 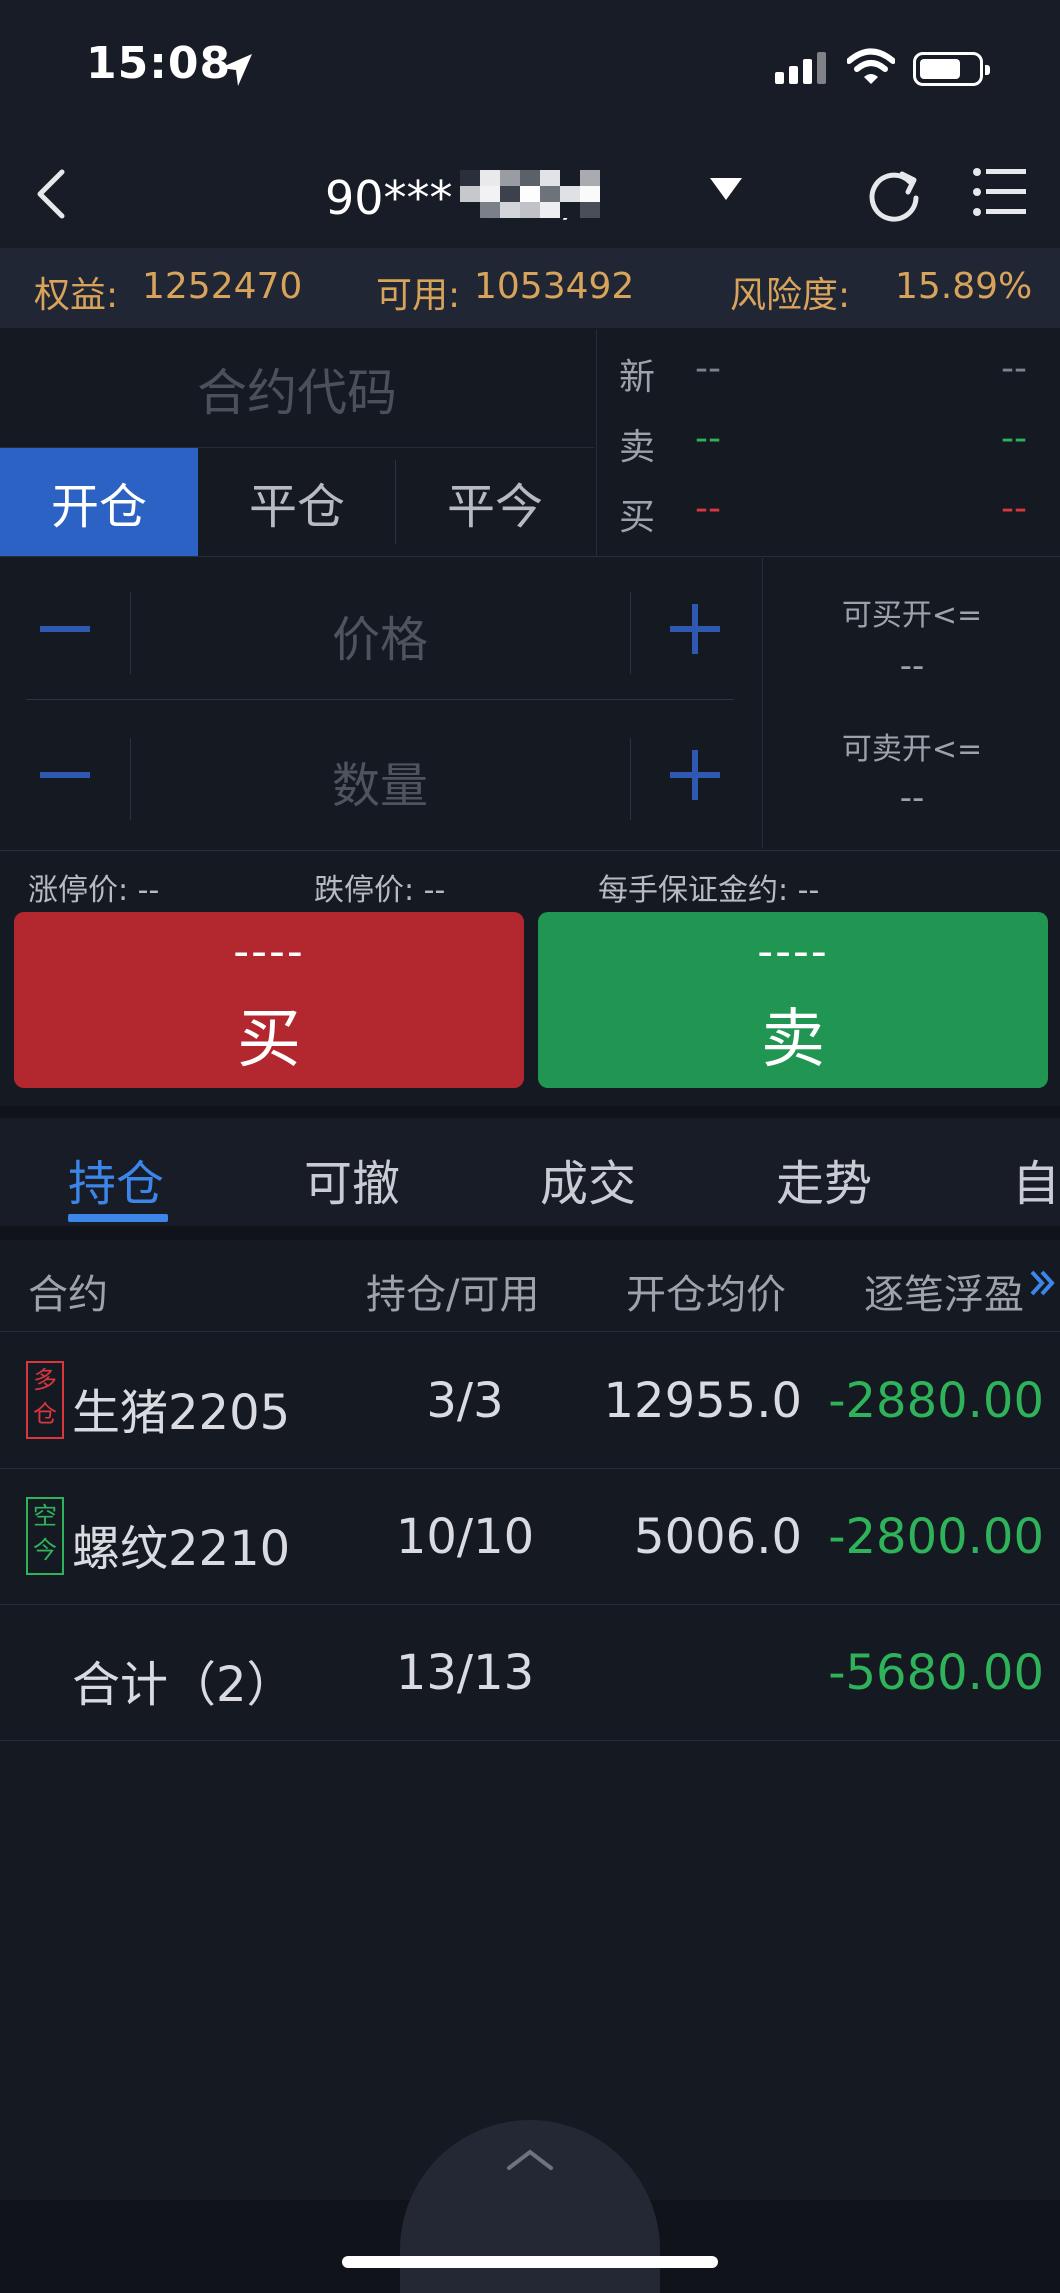 I want to click on status-time: 15:08, so click(x=159, y=63).